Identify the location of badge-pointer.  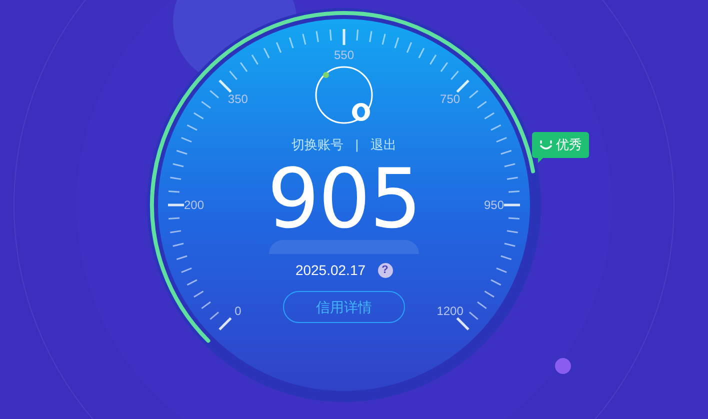
(540, 160).